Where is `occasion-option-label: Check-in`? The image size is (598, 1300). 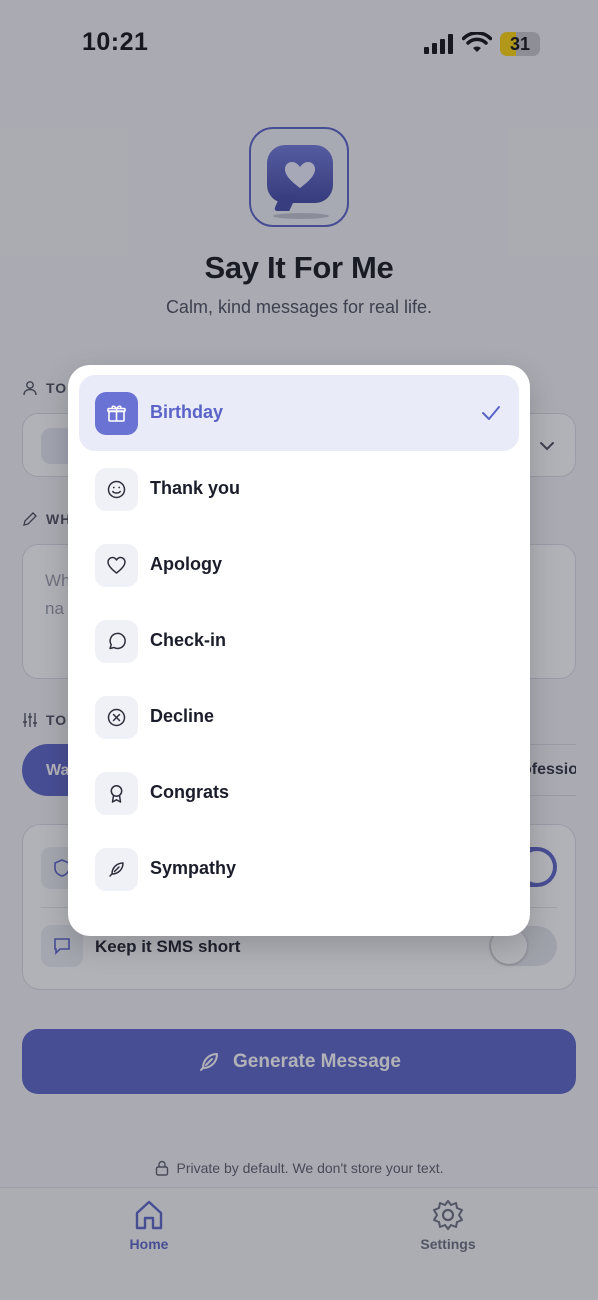 occasion-option-label: Check-in is located at coordinates (188, 640).